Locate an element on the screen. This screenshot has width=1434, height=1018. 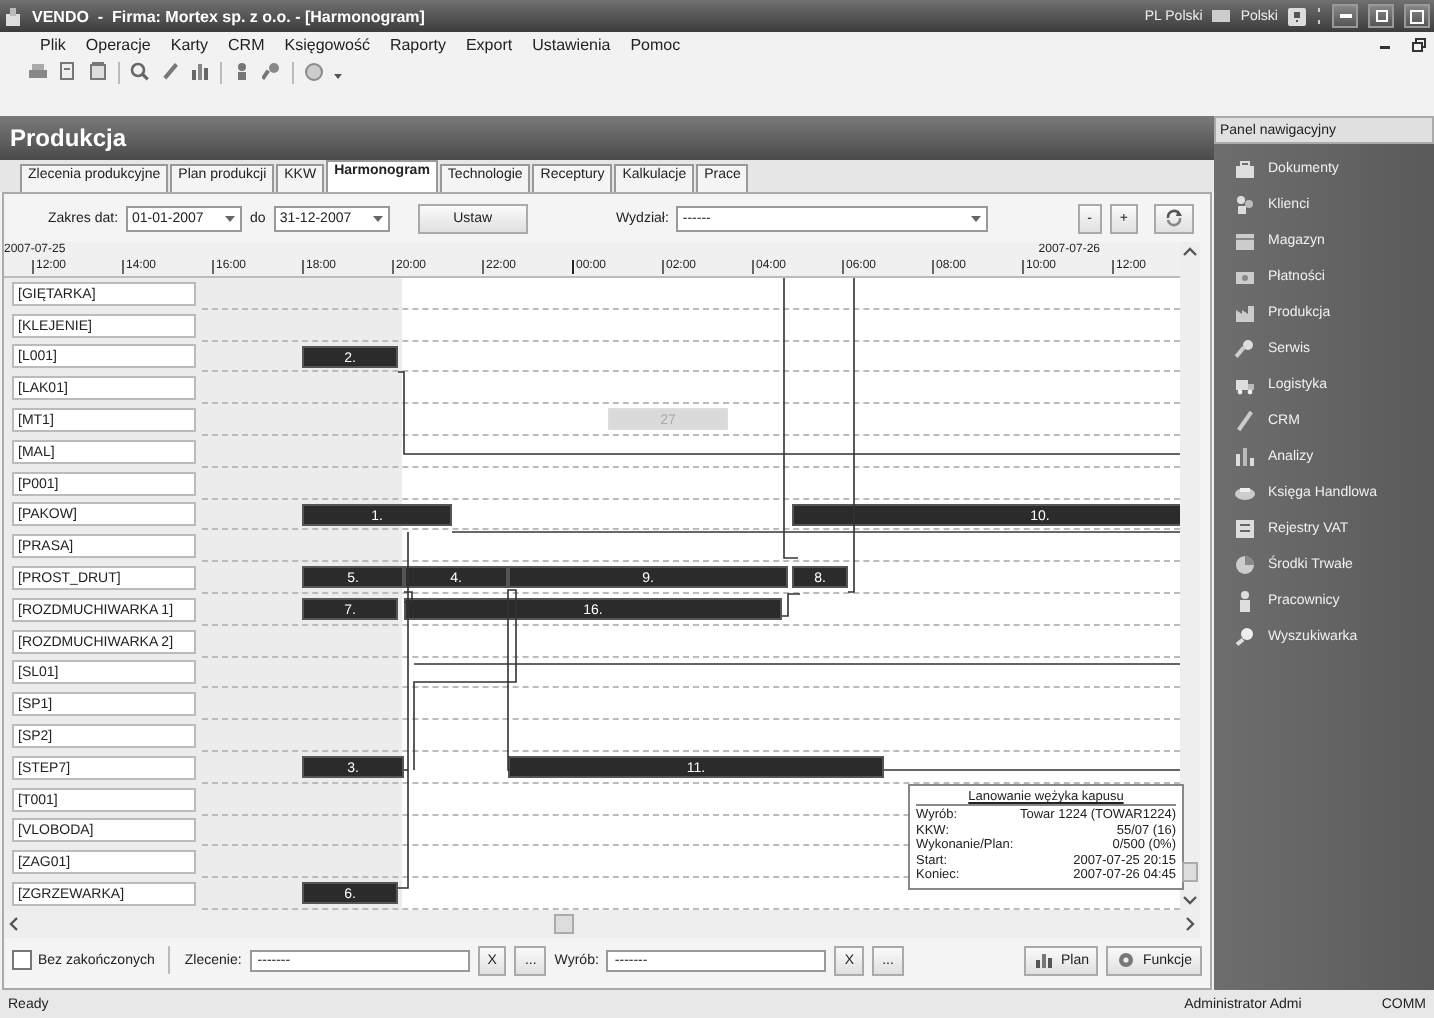
vertical-scrollbar is located at coordinates (1190, 576).